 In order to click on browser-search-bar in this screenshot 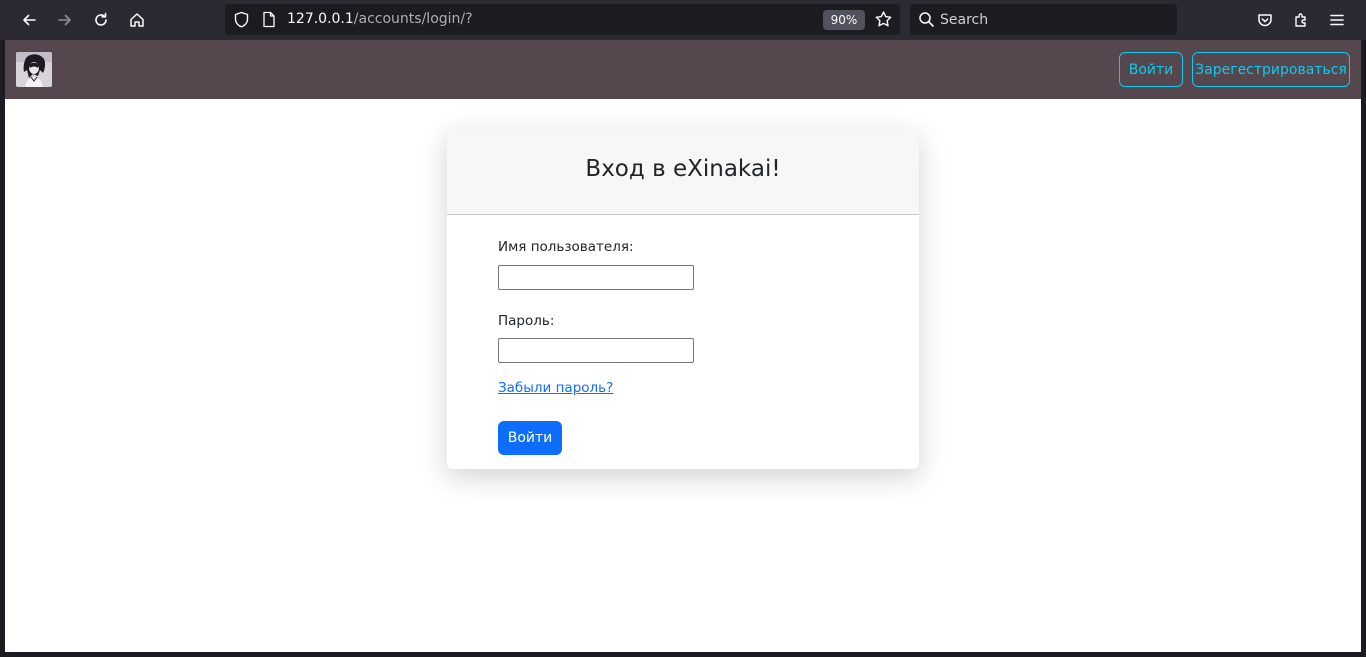, I will do `click(1043, 19)`.